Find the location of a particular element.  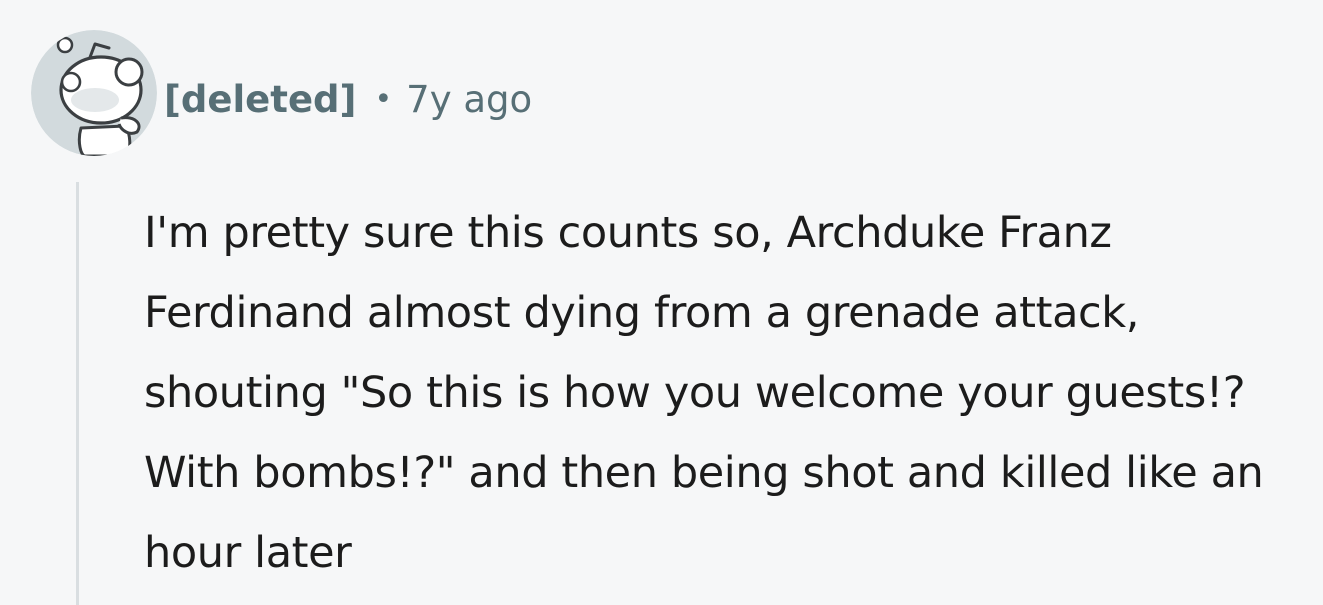

comment-meta: [deleted] • 7y ago is located at coordinates (348, 100).